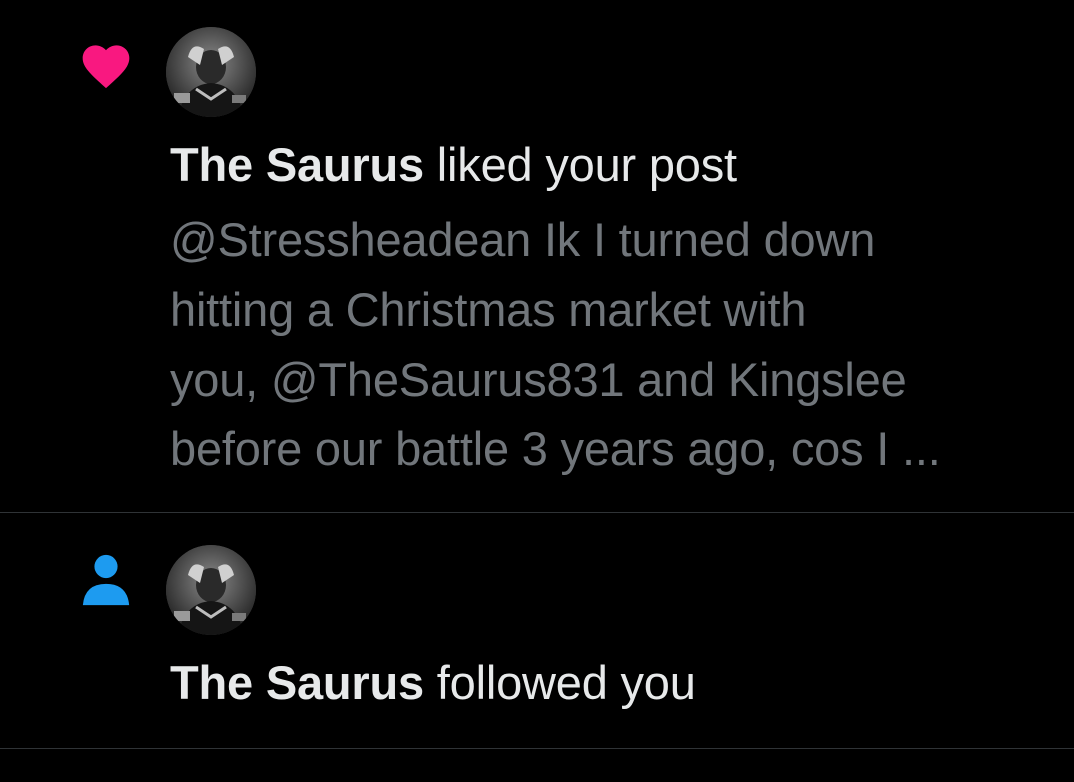  Describe the element at coordinates (106, 67) in the screenshot. I see `heart-icon` at that location.